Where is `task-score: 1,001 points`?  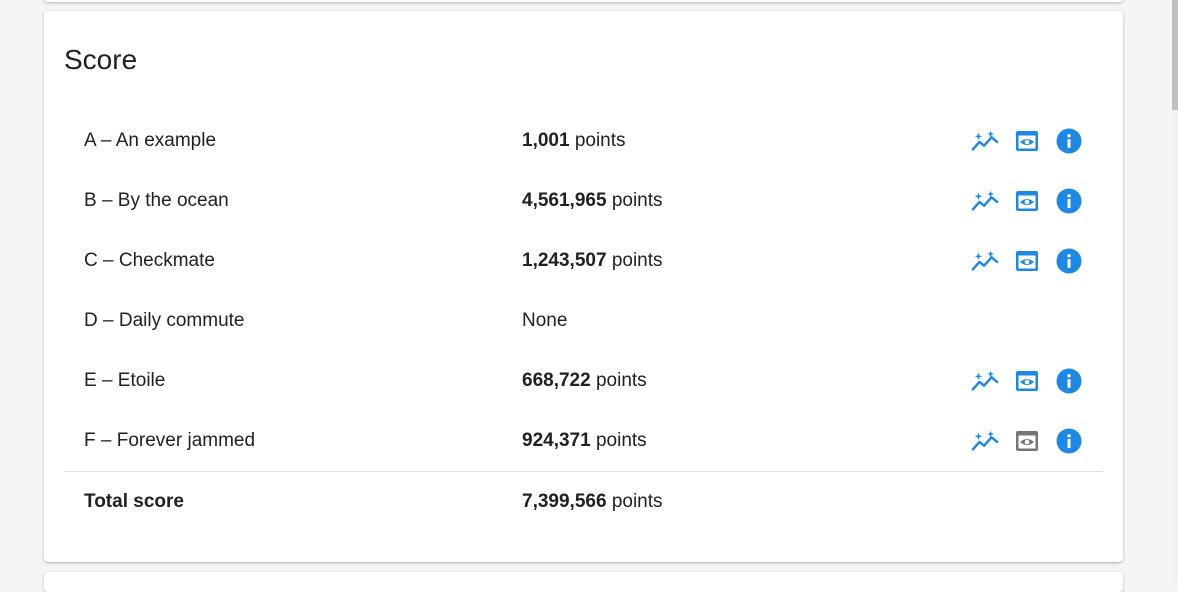 task-score: 1,001 points is located at coordinates (574, 141).